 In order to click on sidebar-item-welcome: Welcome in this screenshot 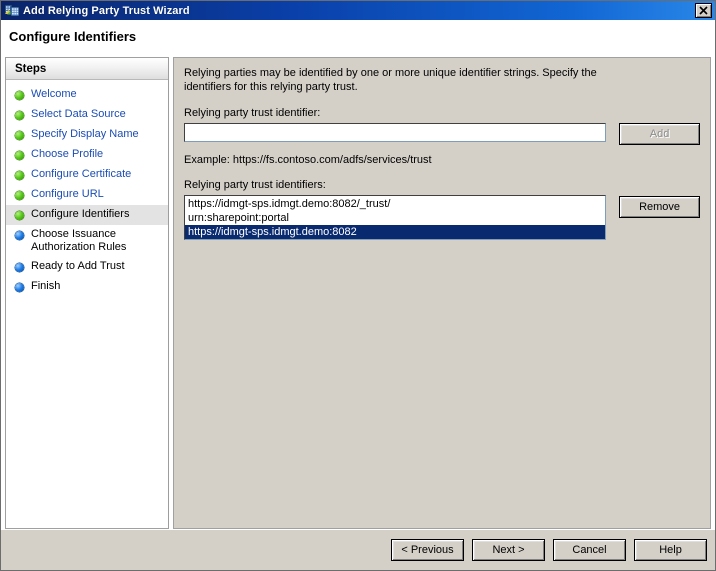, I will do `click(87, 95)`.